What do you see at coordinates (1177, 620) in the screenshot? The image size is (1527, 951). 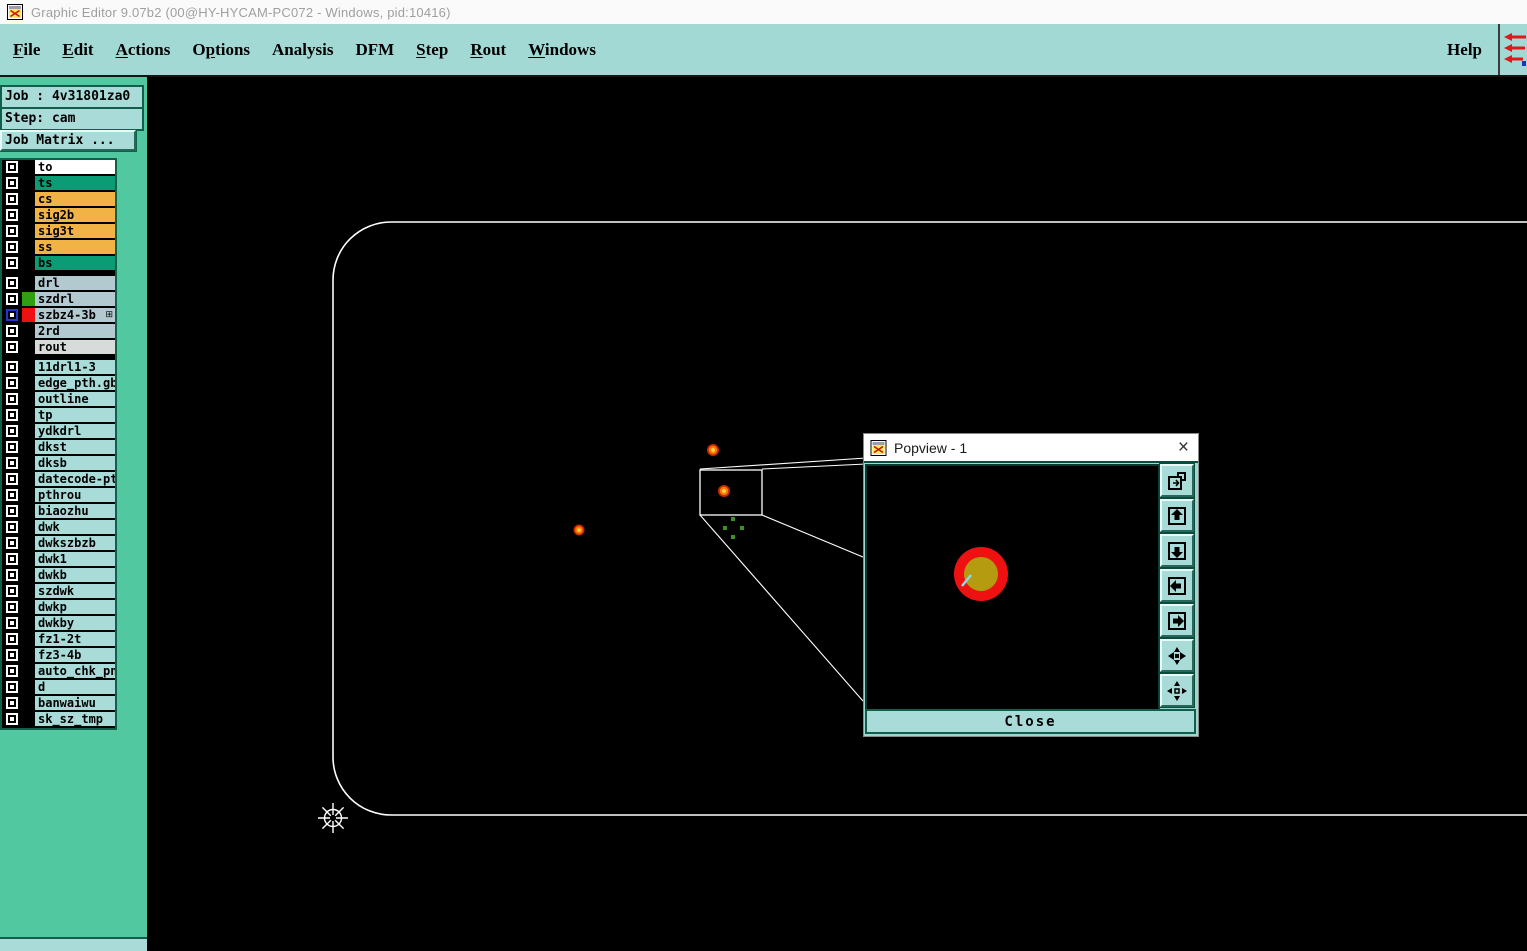 I see `pan-right-icon` at bounding box center [1177, 620].